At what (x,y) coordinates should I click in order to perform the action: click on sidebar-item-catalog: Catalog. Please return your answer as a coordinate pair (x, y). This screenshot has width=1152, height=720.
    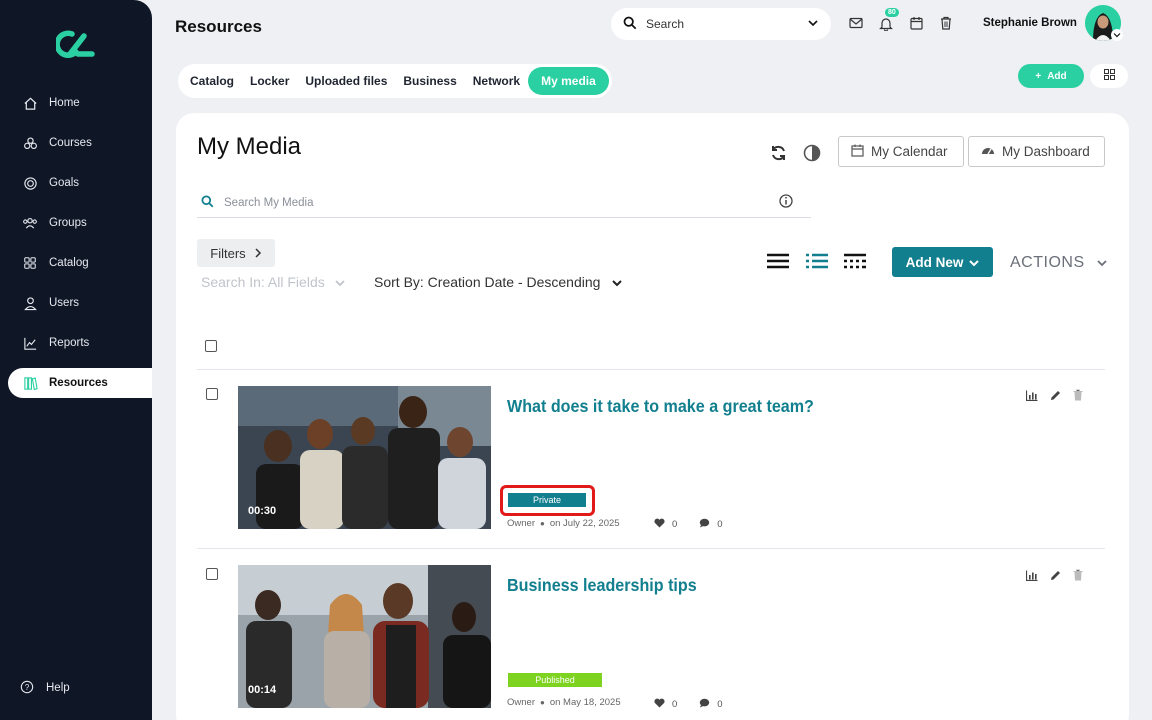
    Looking at the image, I should click on (76, 263).